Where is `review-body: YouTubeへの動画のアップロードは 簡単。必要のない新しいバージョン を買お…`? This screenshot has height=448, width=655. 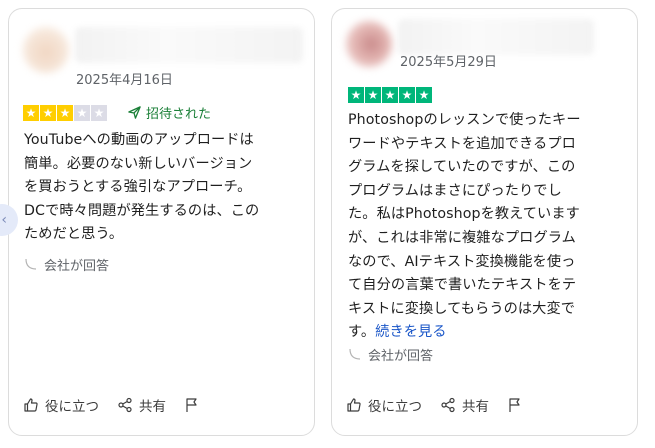 review-body: YouTubeへの動画のアップロードは 簡単。必要のない新しいバージョン を買お… is located at coordinates (142, 187).